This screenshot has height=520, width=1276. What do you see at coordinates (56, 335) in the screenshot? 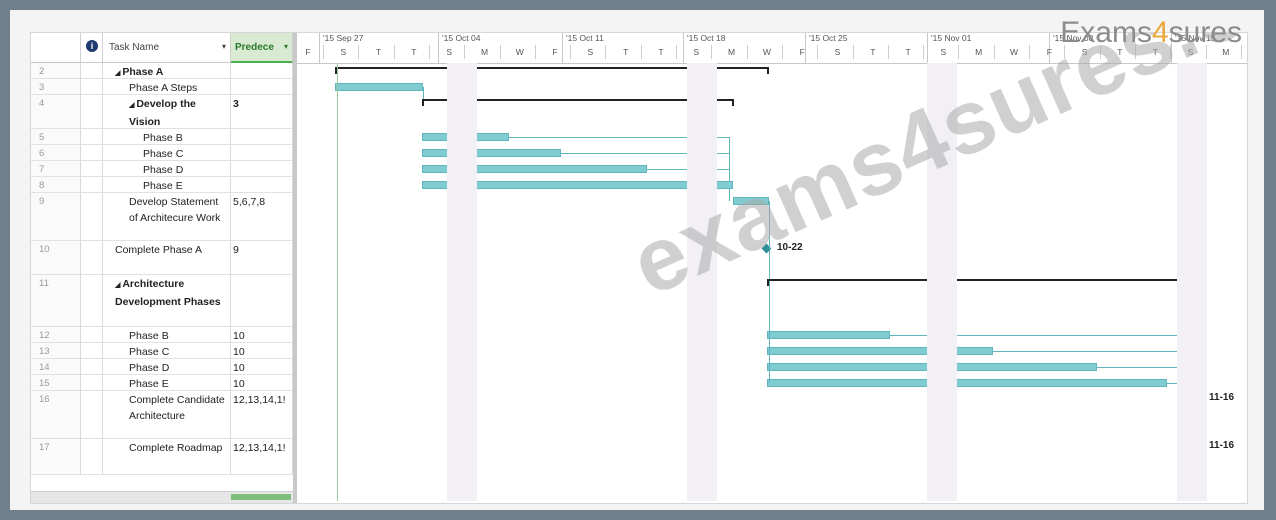
I see `row-number: 12` at bounding box center [56, 335].